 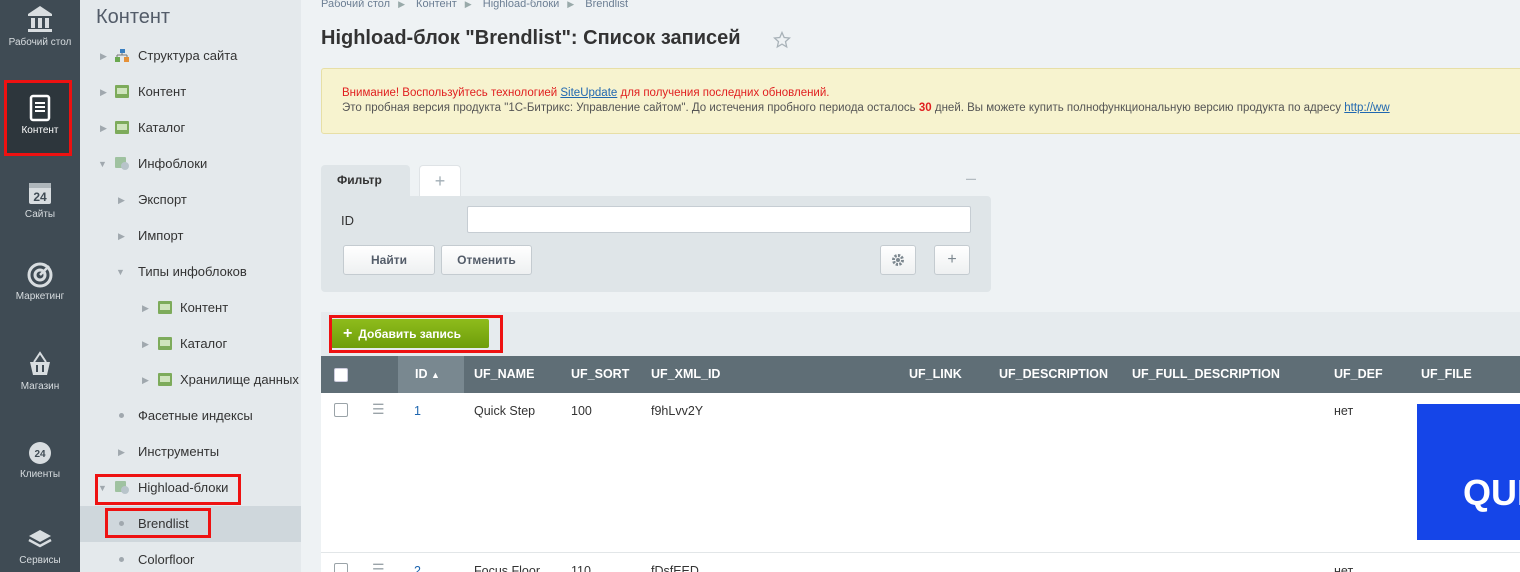 I want to click on tree-item-type-catalog: ▶ Каталог, so click(x=190, y=344).